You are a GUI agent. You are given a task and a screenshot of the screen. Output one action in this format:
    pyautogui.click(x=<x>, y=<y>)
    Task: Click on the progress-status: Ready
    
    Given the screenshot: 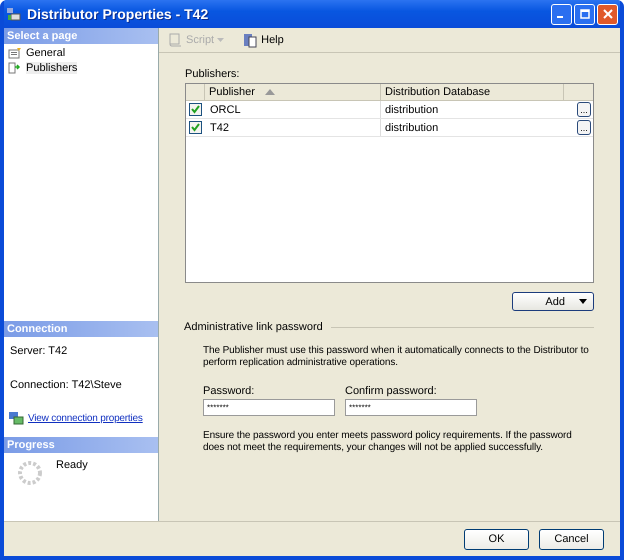 What is the action you would take?
    pyautogui.click(x=72, y=466)
    